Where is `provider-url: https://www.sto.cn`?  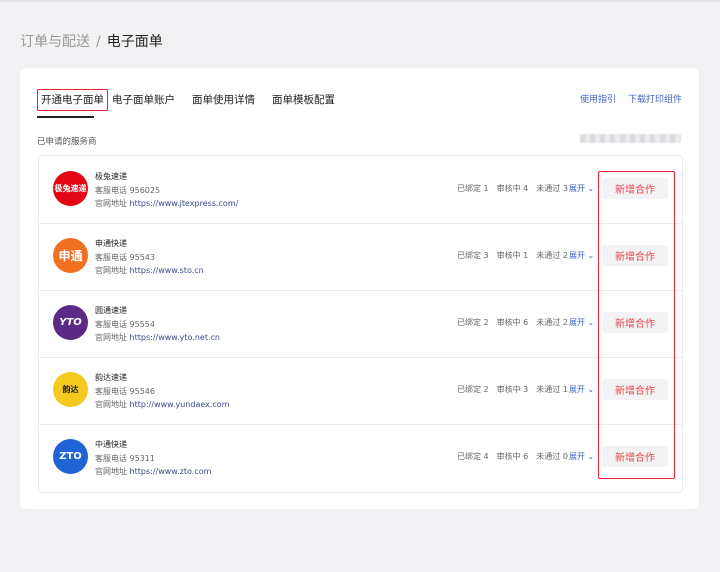 provider-url: https://www.sto.cn is located at coordinates (167, 270).